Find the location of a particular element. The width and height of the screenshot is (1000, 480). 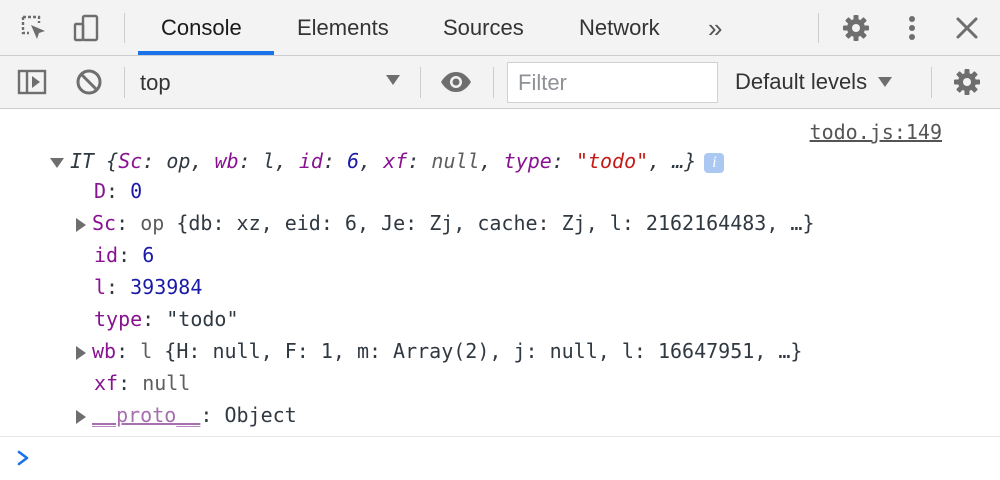

chevron-double-right-icon: » is located at coordinates (715, 28).